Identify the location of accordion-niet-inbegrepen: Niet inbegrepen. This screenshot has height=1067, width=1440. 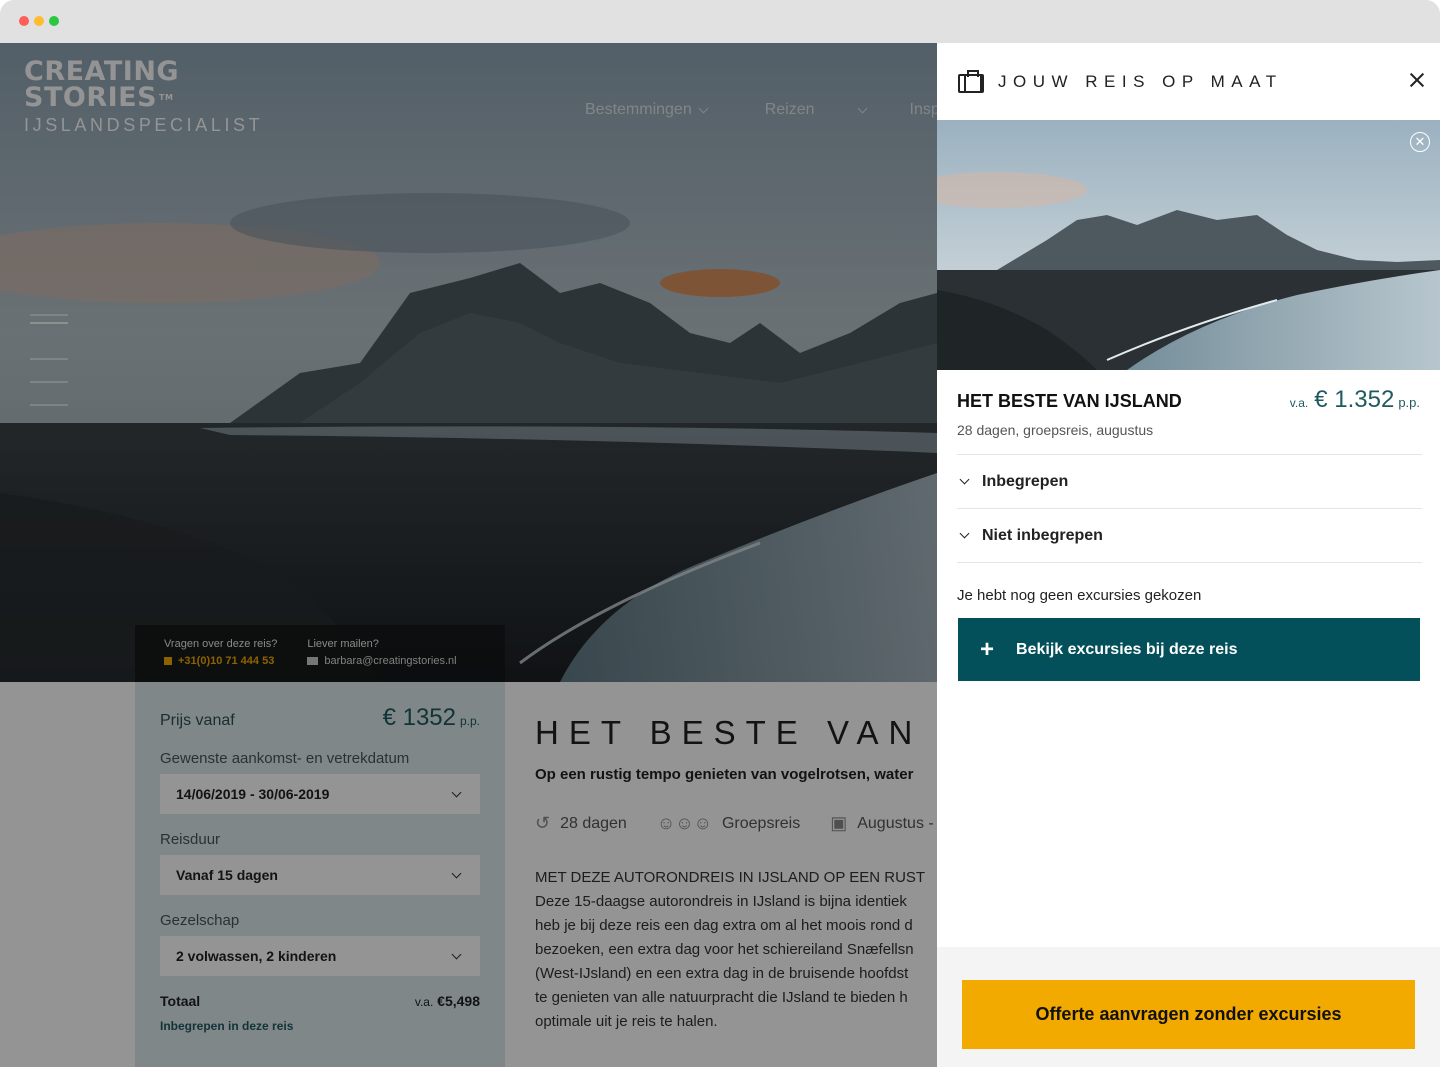
(1189, 536).